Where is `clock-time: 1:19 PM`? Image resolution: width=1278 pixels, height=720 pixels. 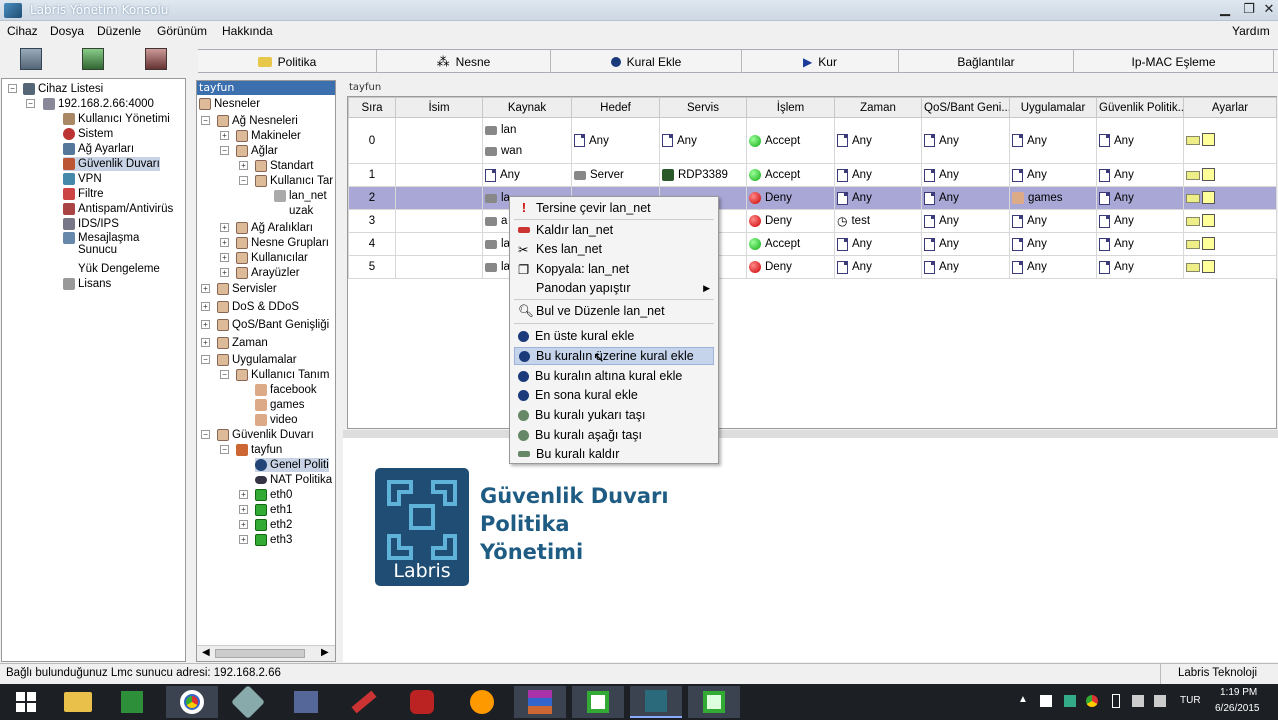 clock-time: 1:19 PM is located at coordinates (1238, 692).